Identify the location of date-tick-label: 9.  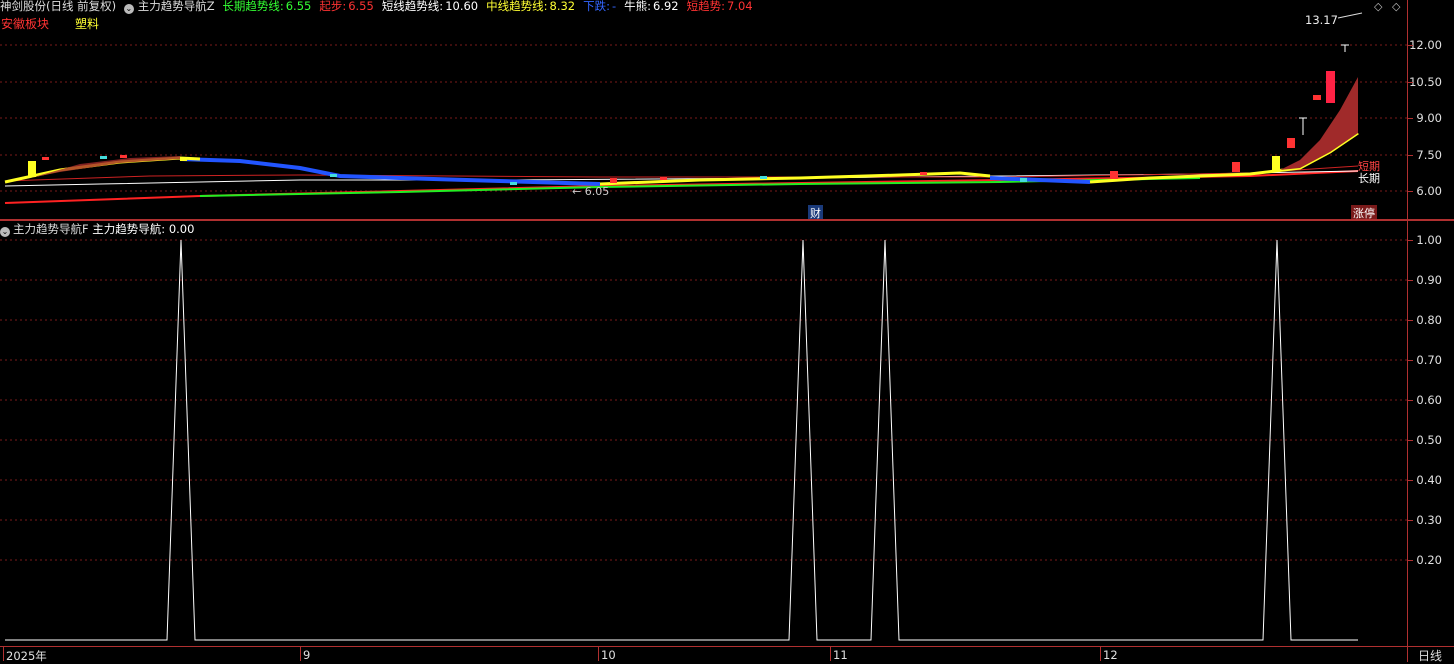
(307, 655).